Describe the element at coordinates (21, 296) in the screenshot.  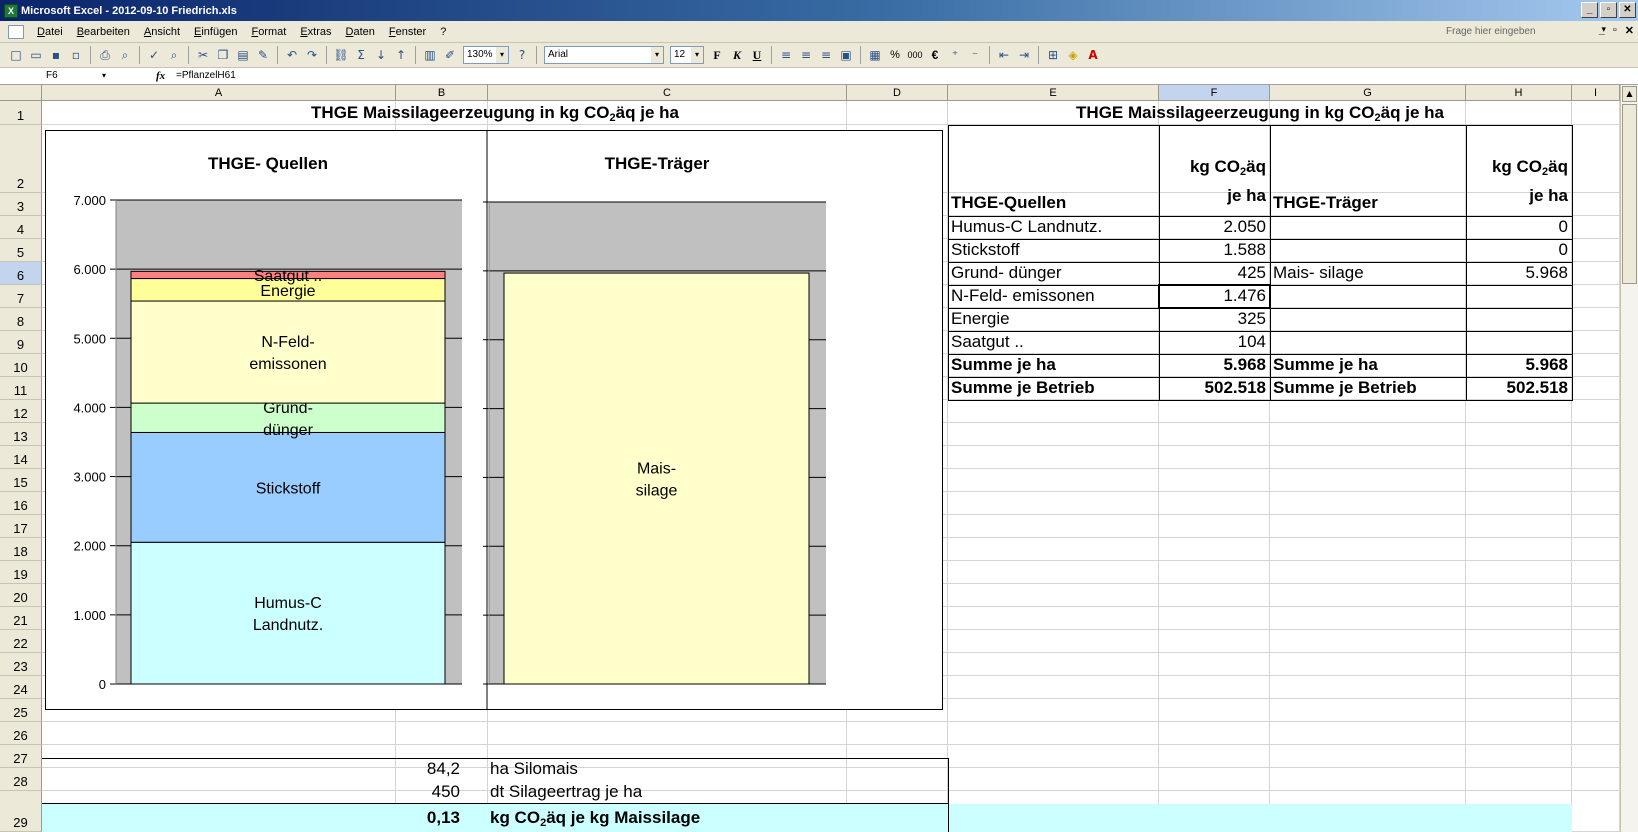
I see `row-header-7: 7` at that location.